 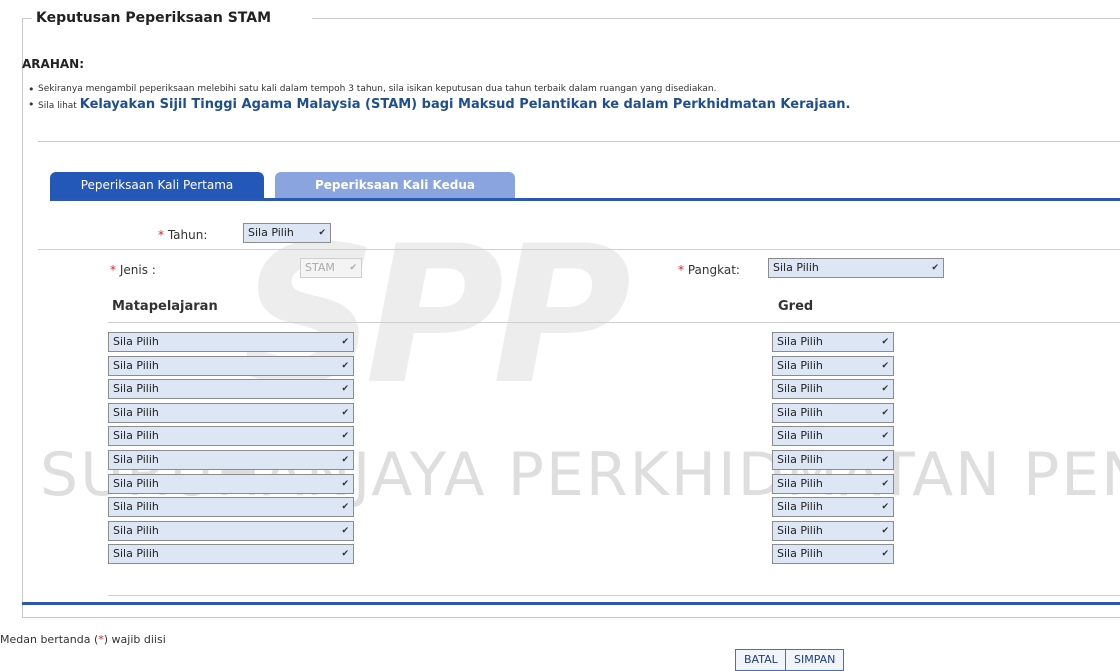 I want to click on tahun-label-text: Tahun:, so click(x=187, y=235).